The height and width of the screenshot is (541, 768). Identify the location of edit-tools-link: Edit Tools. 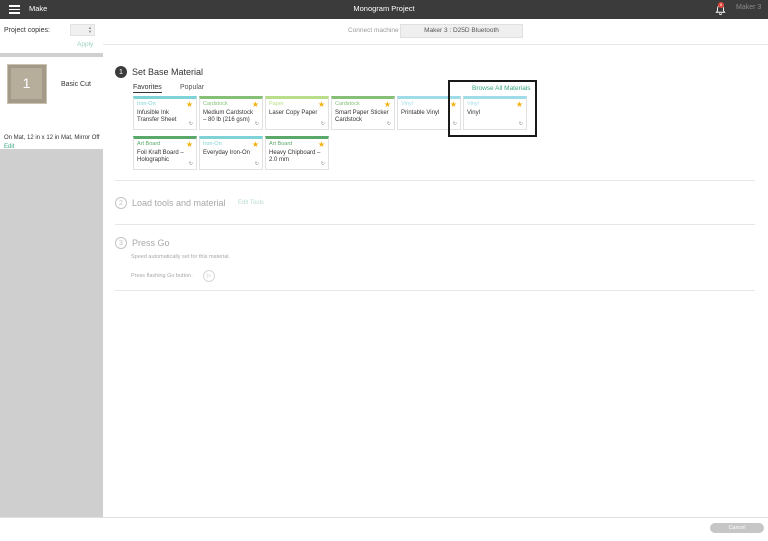
(251, 203).